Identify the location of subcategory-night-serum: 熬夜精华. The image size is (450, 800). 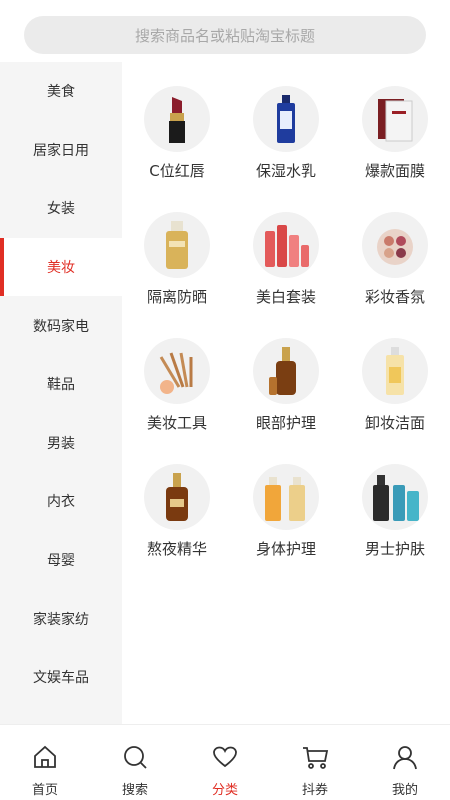
(177, 524).